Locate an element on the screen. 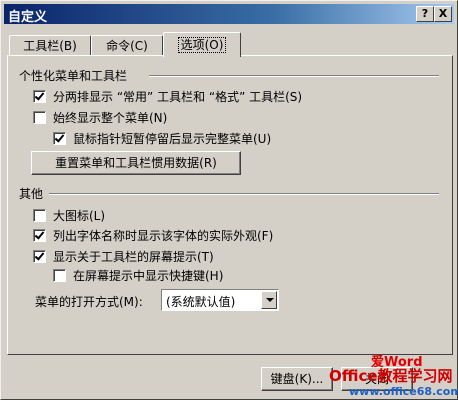 The width and height of the screenshot is (458, 400). two-rows-checkbox is located at coordinates (39, 96).